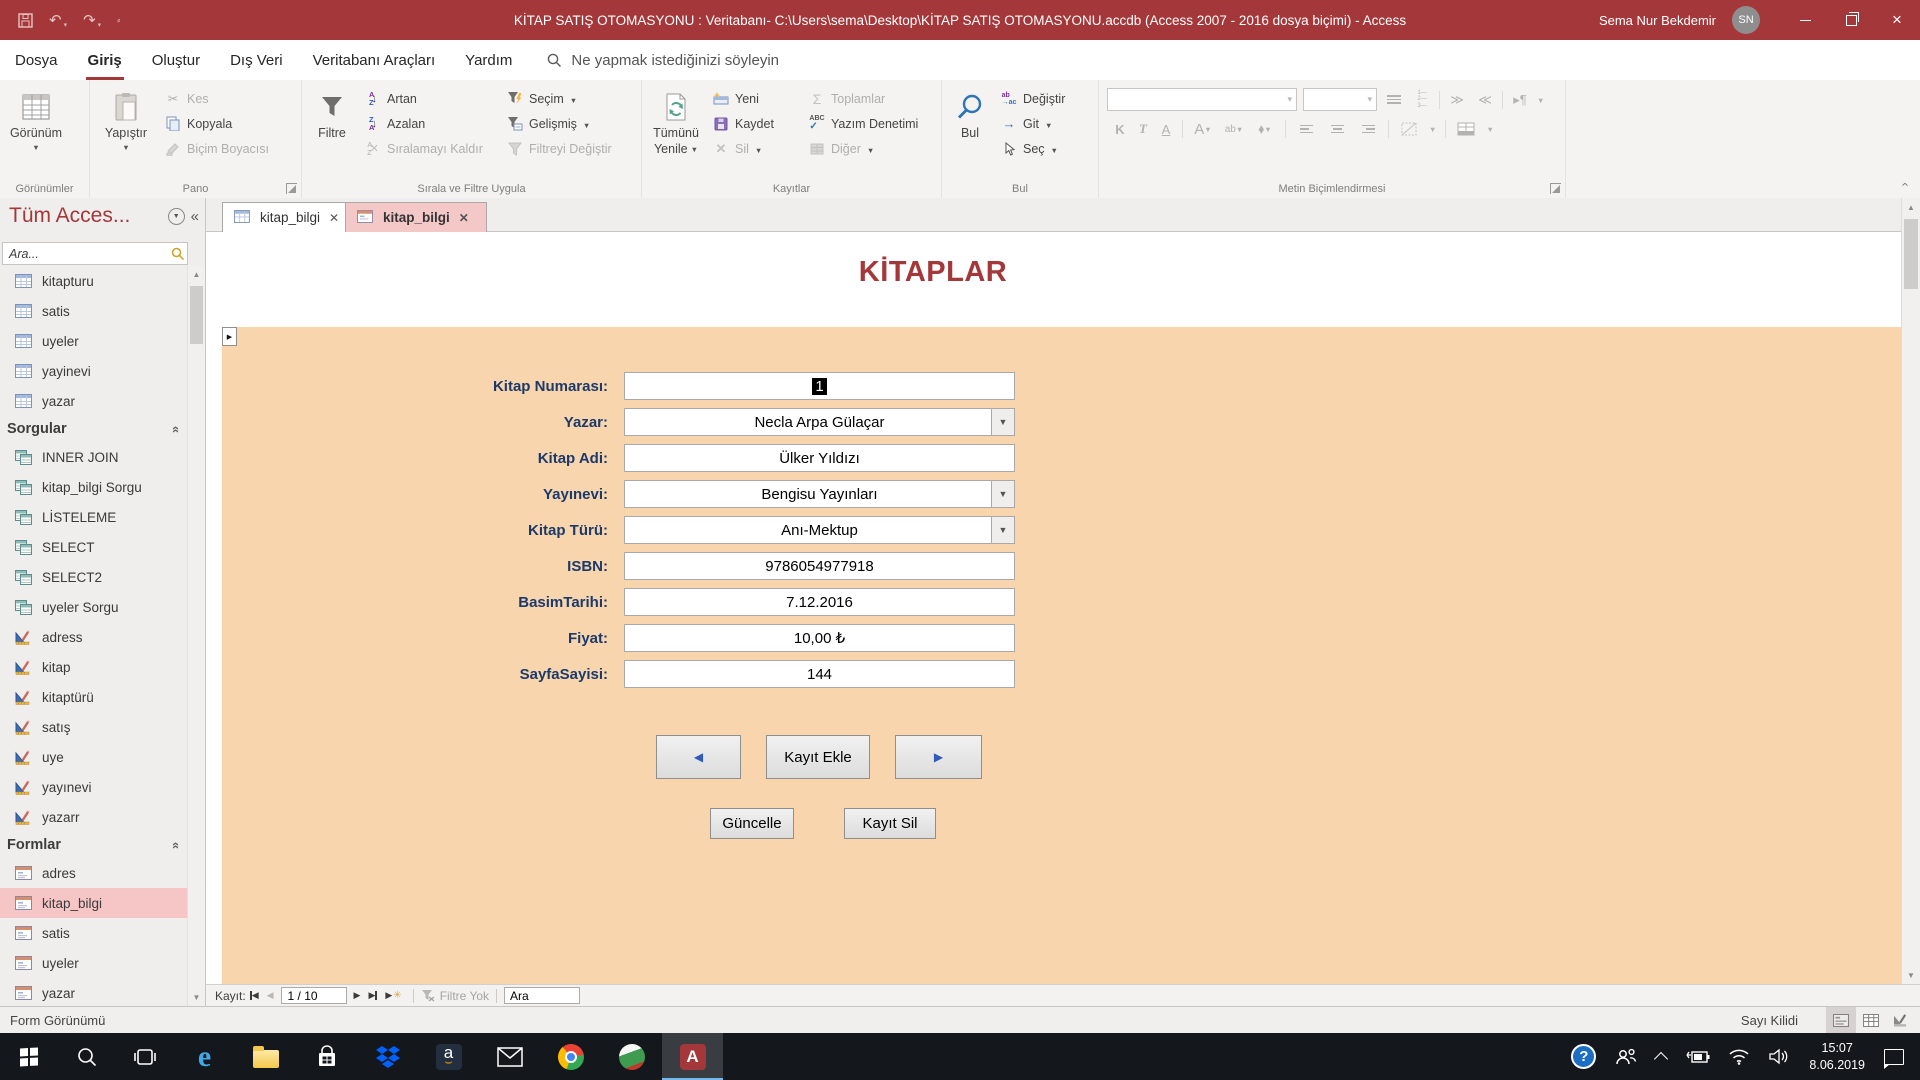 This screenshot has height=1080, width=1920. What do you see at coordinates (105, 60) in the screenshot?
I see `tab-giris: Giriş` at bounding box center [105, 60].